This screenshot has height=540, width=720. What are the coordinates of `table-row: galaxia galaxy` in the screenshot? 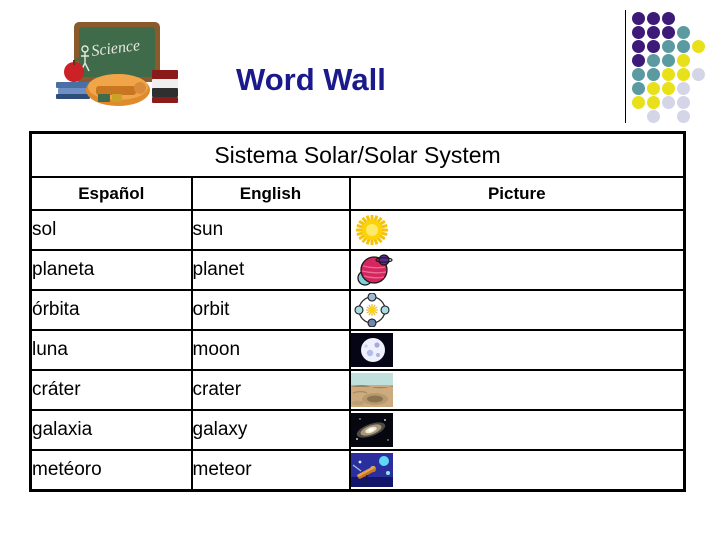 It's located at (358, 430).